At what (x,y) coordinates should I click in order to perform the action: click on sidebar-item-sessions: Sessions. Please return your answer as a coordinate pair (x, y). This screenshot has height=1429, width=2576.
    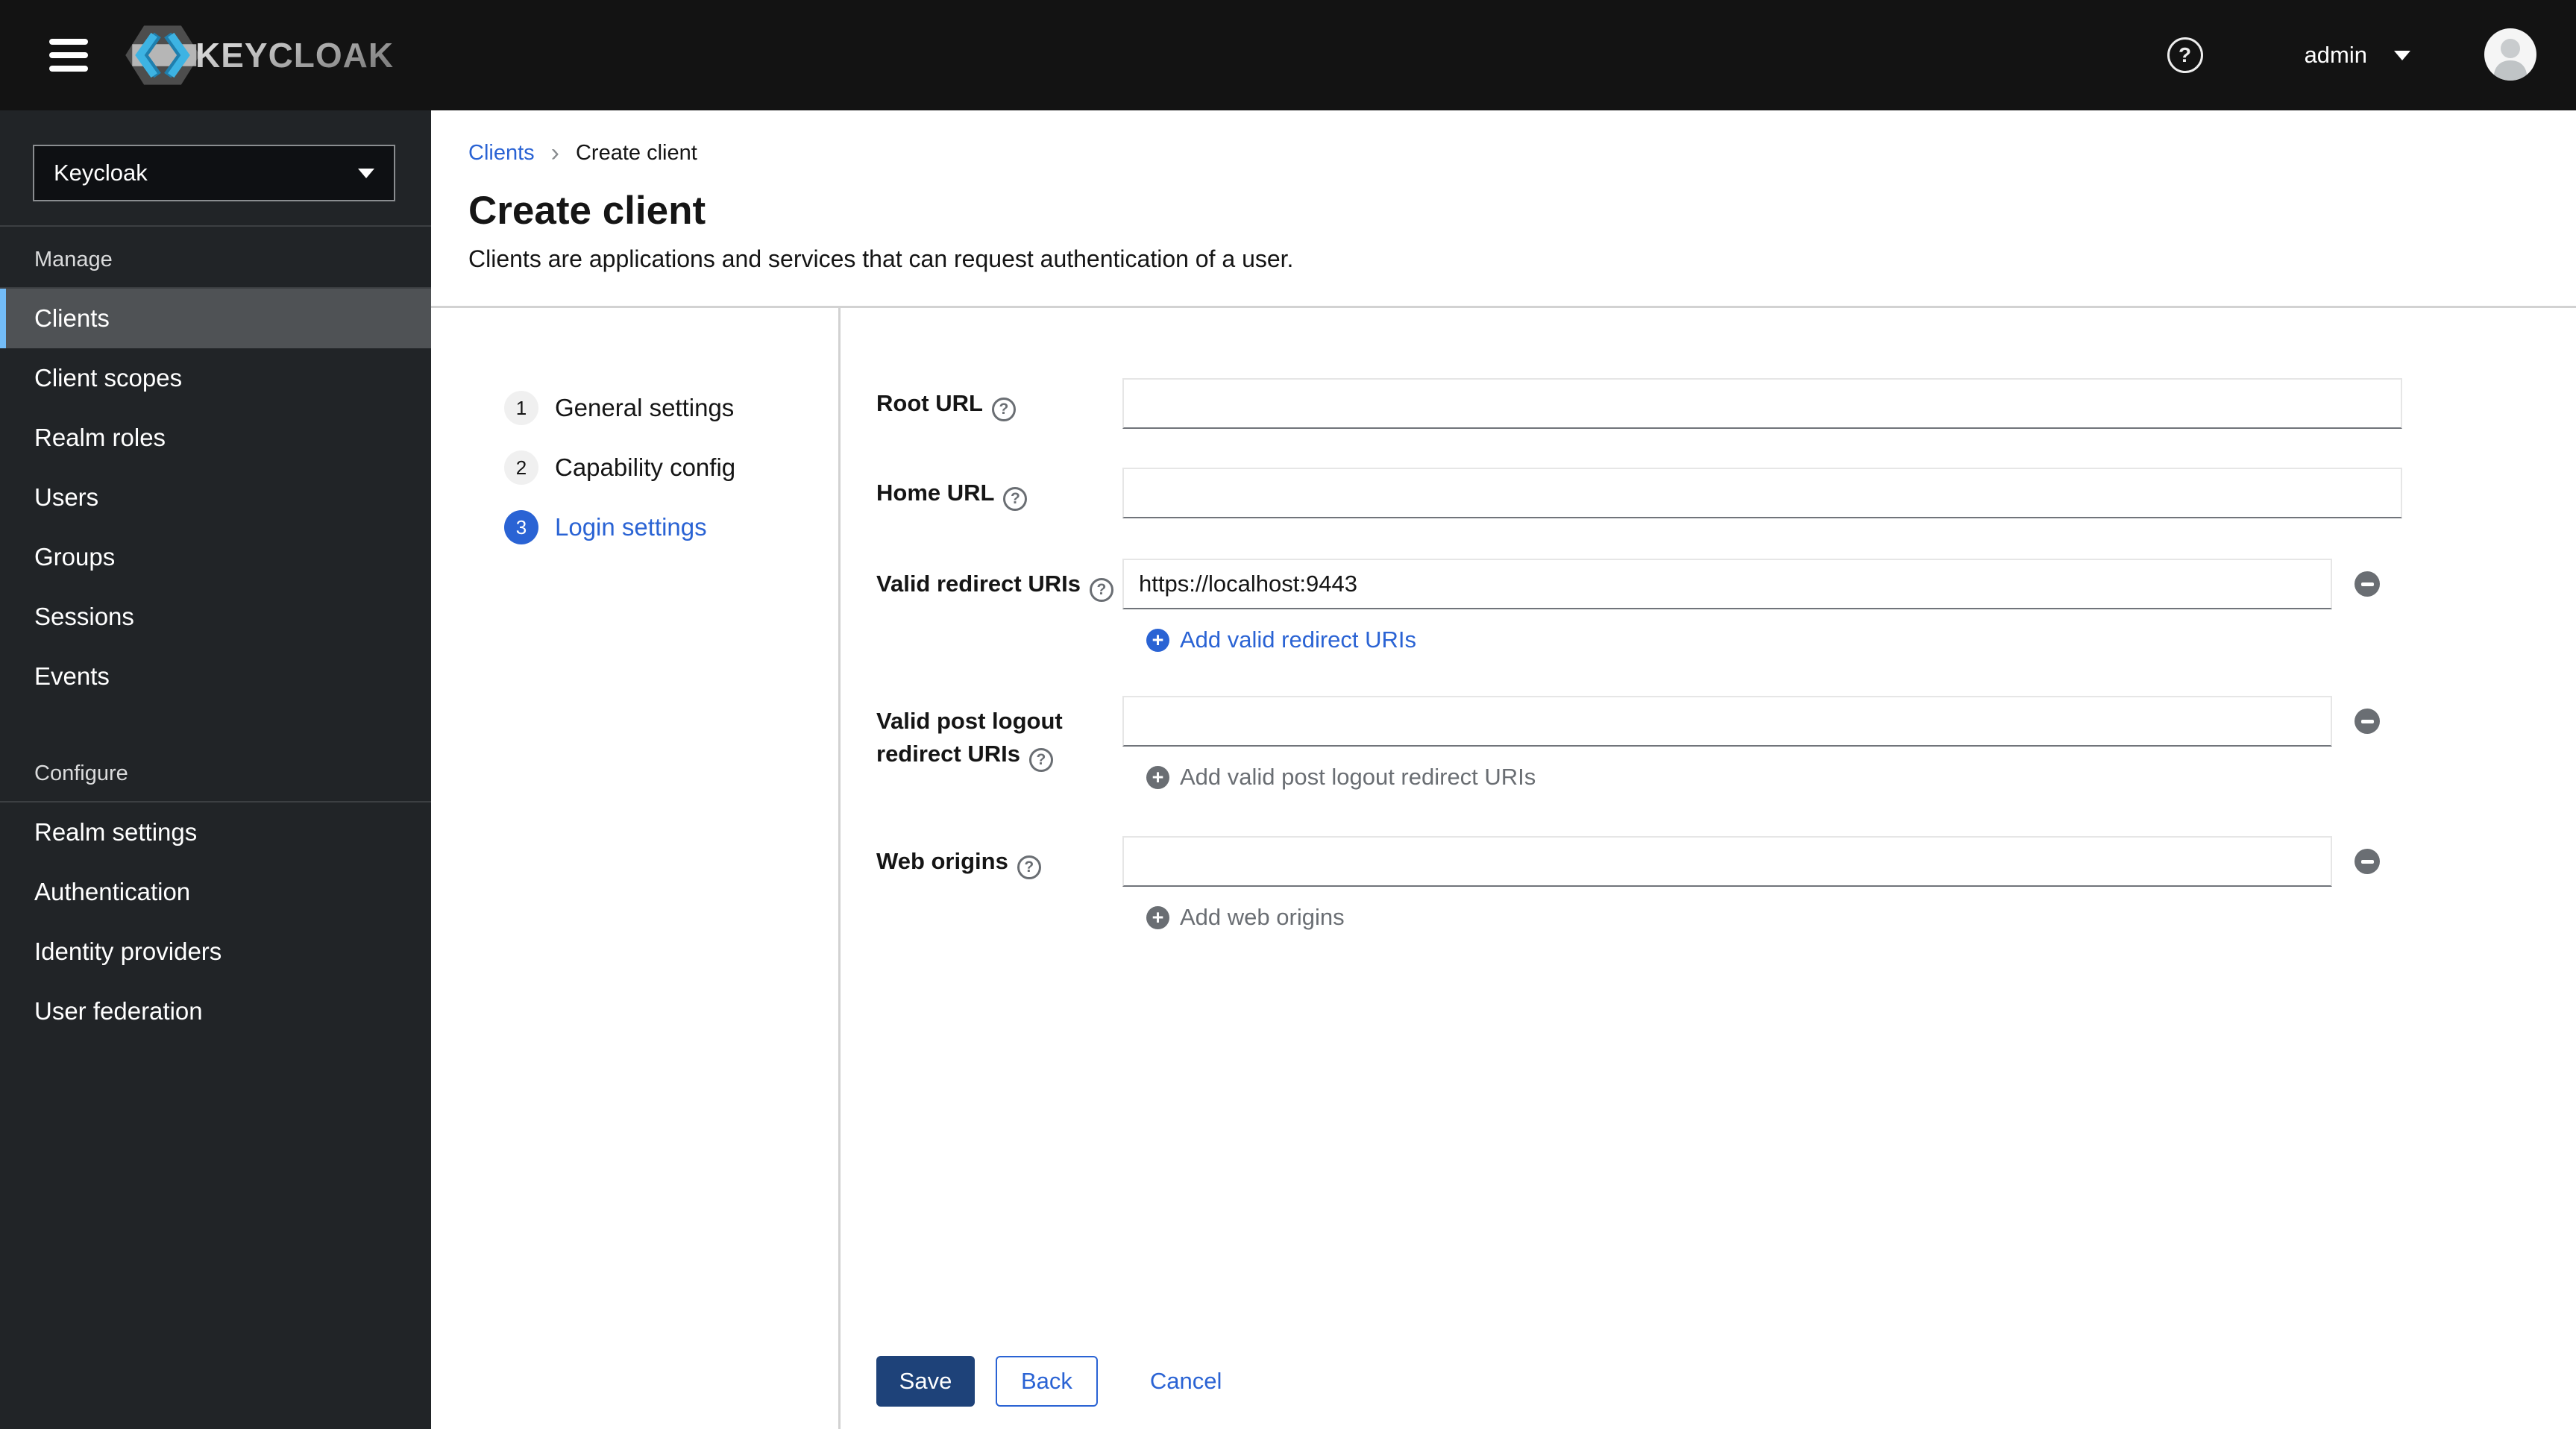
    Looking at the image, I should click on (215, 617).